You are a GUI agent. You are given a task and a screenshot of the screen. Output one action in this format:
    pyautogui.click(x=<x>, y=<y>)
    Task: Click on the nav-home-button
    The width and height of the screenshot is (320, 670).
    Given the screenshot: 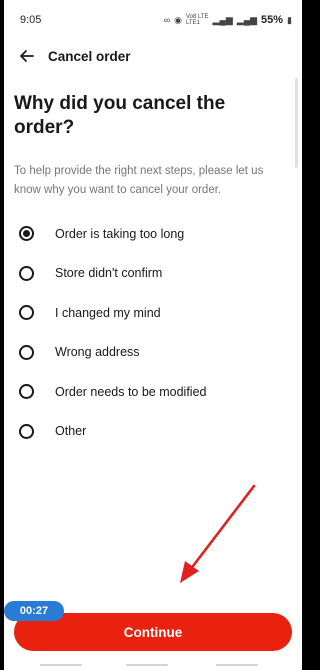 What is the action you would take?
    pyautogui.click(x=147, y=665)
    